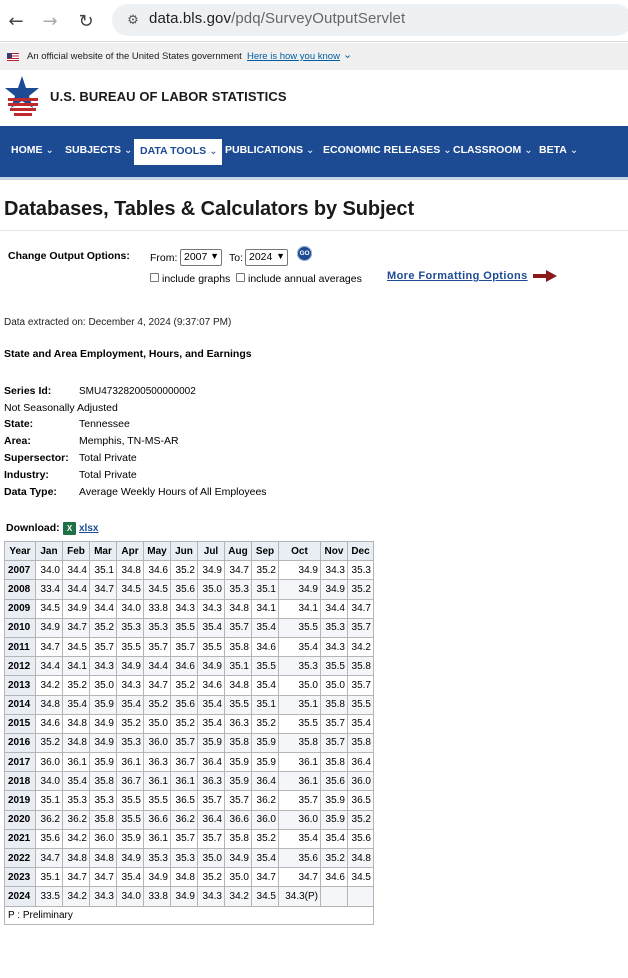  What do you see at coordinates (20, 896) in the screenshot?
I see `row-year: 2024` at bounding box center [20, 896].